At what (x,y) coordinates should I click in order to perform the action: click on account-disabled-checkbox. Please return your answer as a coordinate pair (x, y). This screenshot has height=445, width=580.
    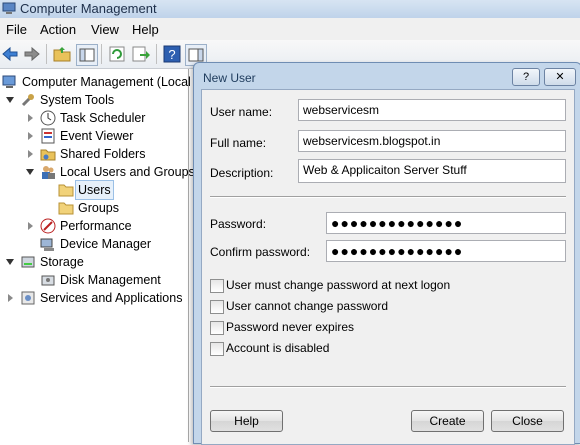
    Looking at the image, I should click on (217, 349).